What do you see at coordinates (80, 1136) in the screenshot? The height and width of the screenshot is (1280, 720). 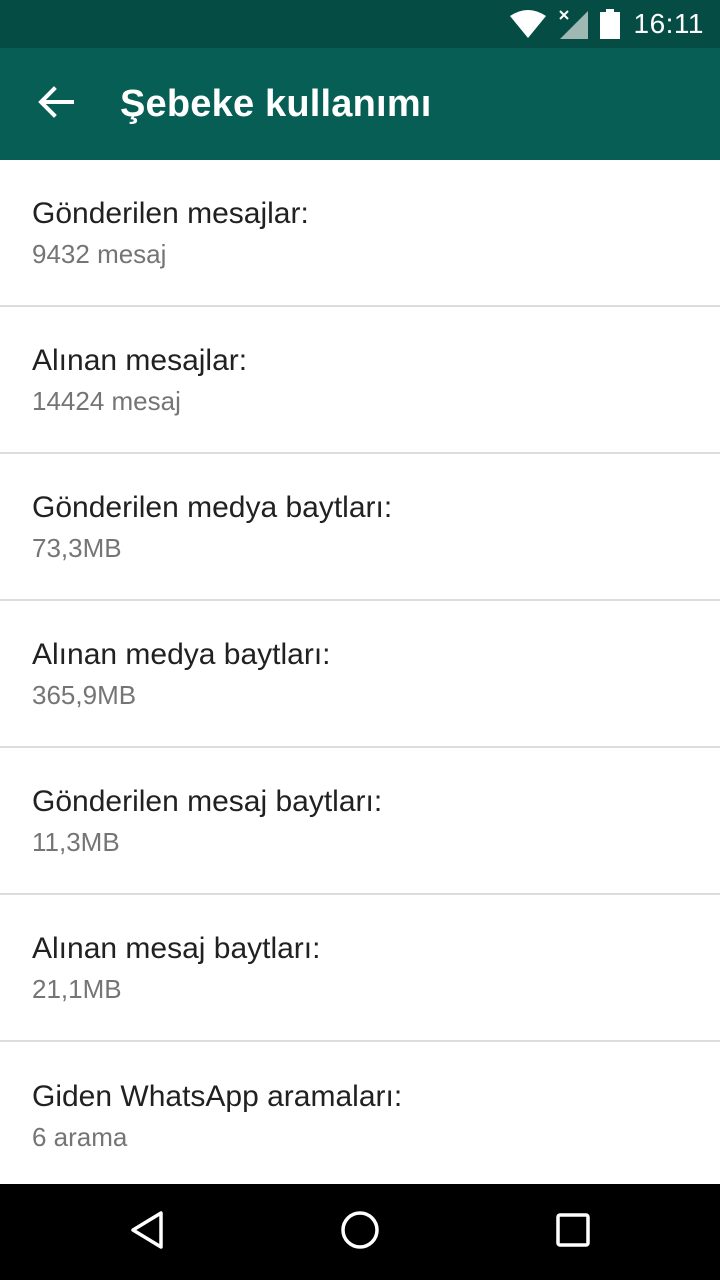 I see `item-value: 6 arama` at bounding box center [80, 1136].